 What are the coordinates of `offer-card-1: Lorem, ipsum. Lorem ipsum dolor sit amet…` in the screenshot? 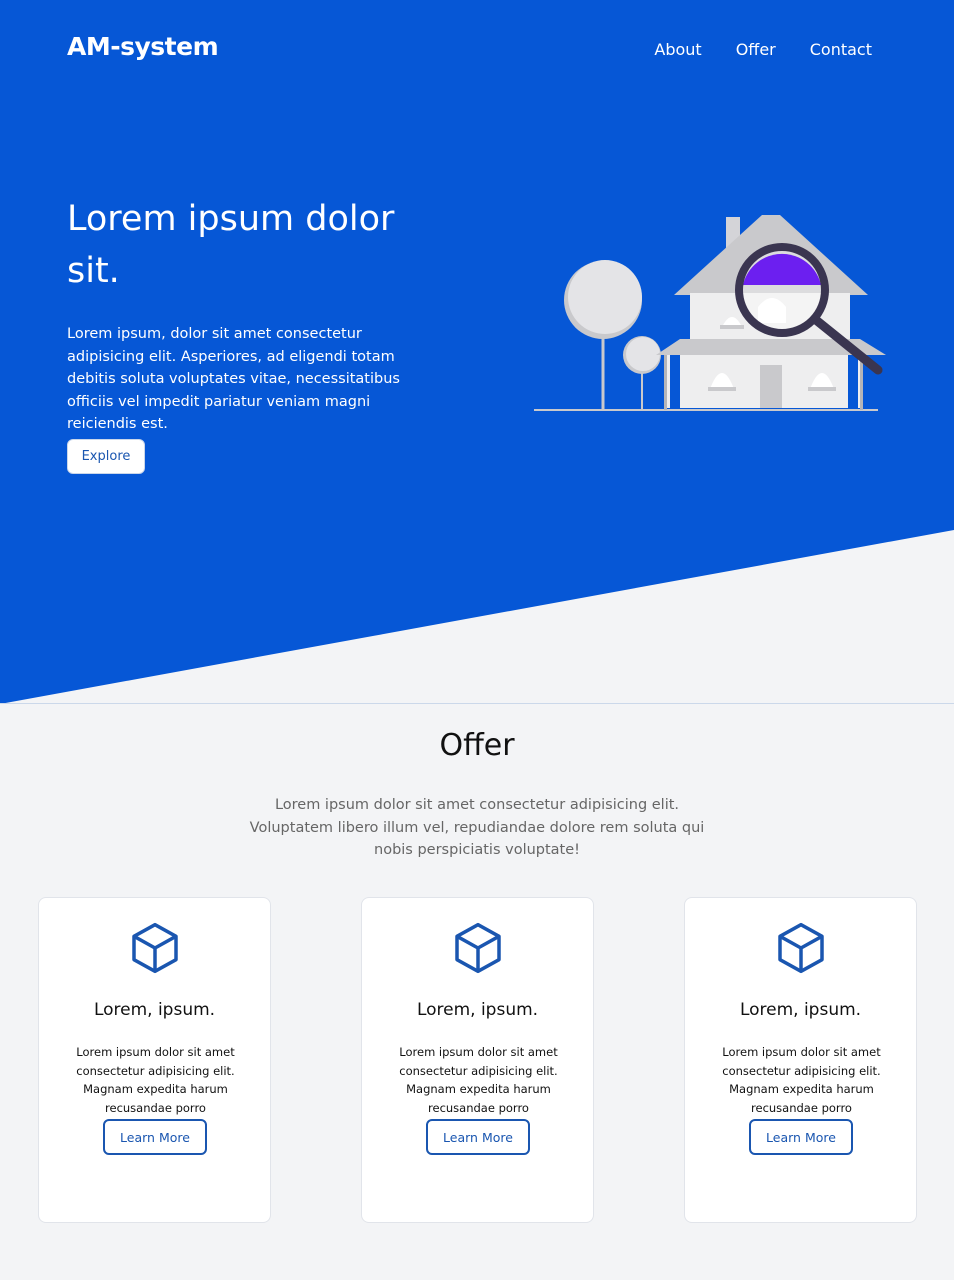 It's located at (154, 1060).